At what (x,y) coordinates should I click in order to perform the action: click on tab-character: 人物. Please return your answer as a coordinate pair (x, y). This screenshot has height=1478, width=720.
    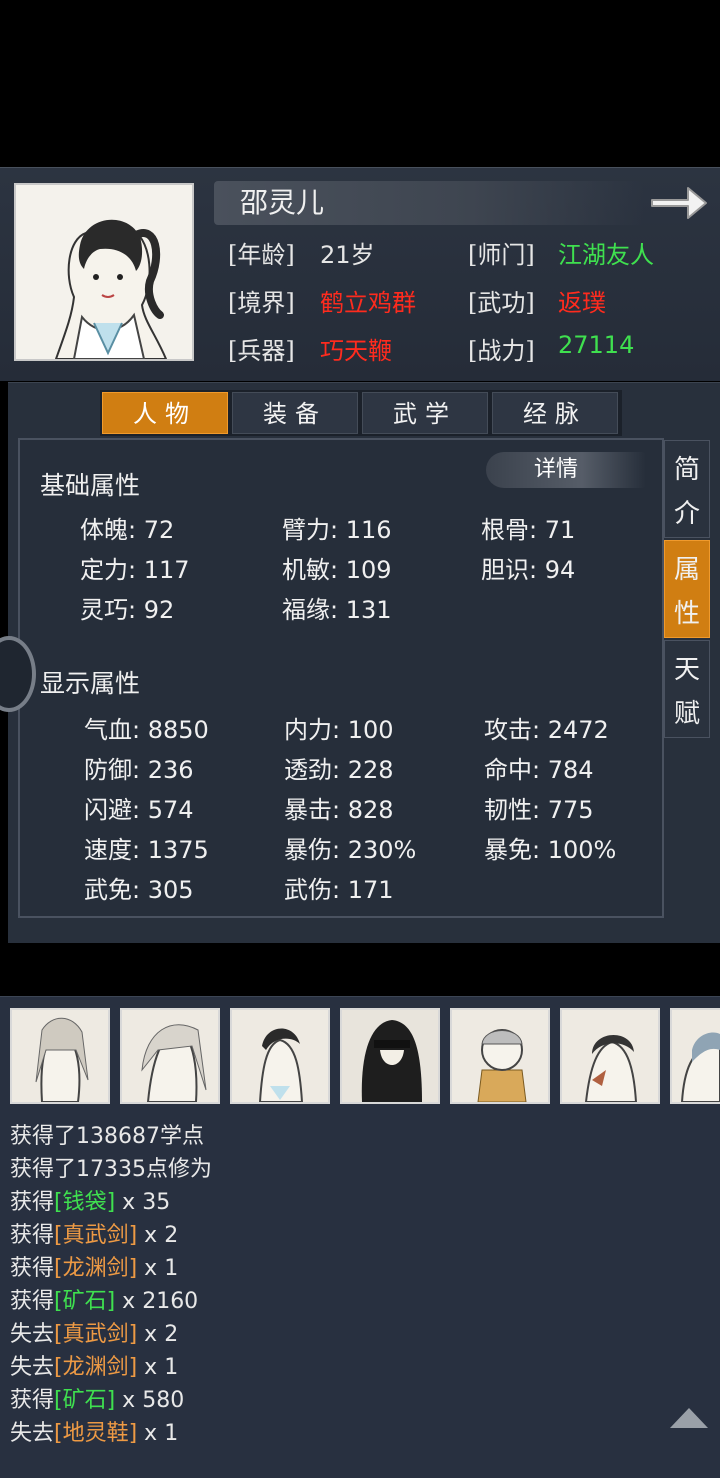
    Looking at the image, I should click on (165, 413).